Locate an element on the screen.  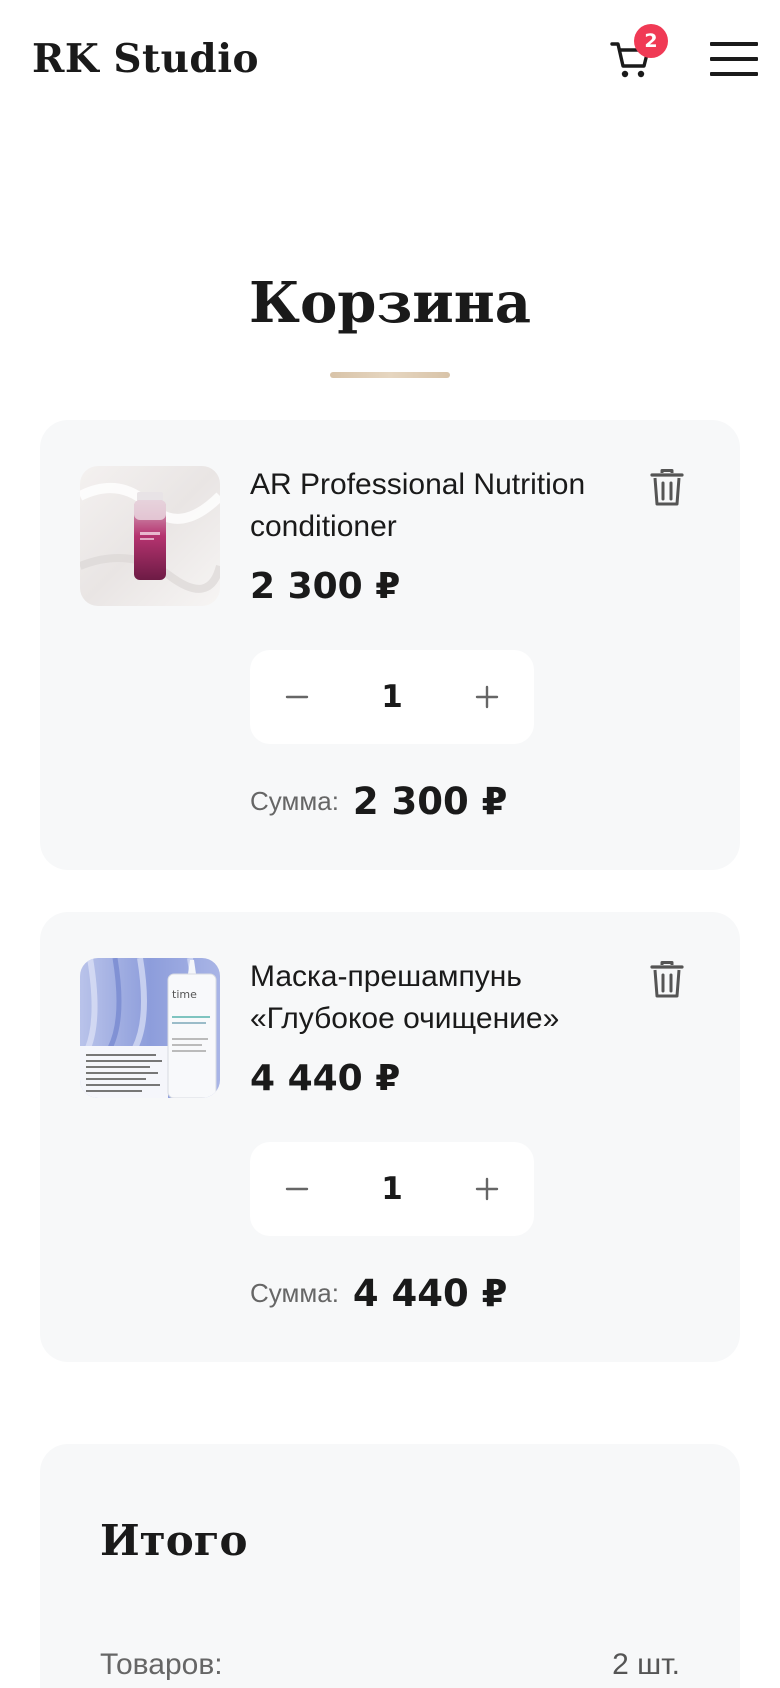
item-sum-row: Сумма: 2 300 ₽ is located at coordinates (378, 801).